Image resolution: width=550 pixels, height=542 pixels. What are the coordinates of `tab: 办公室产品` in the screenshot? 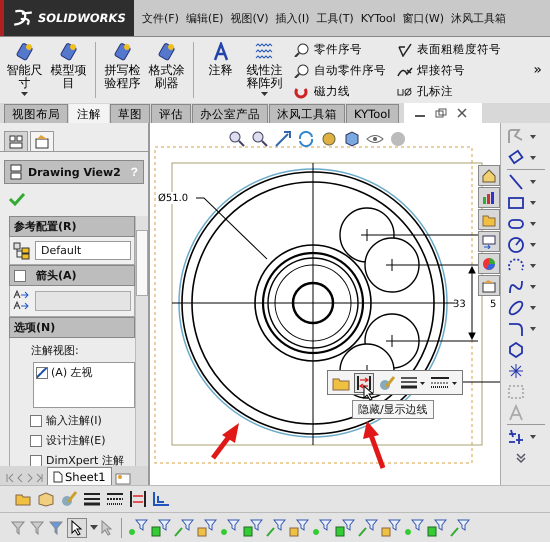 It's located at (230, 113).